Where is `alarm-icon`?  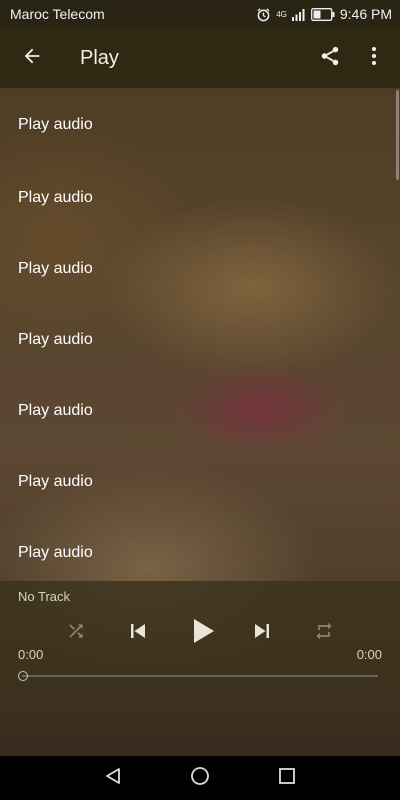
alarm-icon is located at coordinates (263, 14).